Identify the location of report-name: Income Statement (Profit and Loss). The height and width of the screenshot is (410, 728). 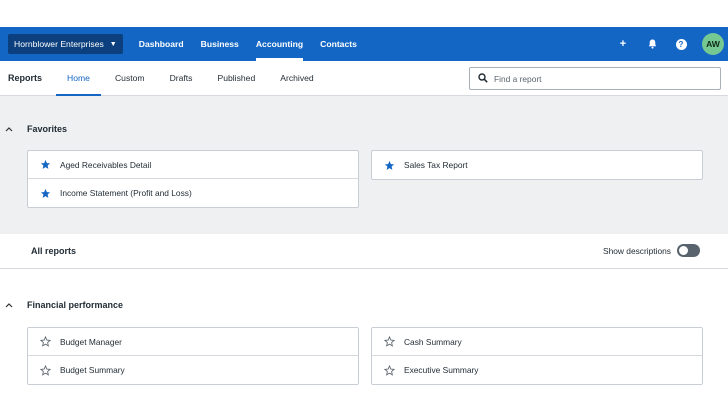
(126, 193).